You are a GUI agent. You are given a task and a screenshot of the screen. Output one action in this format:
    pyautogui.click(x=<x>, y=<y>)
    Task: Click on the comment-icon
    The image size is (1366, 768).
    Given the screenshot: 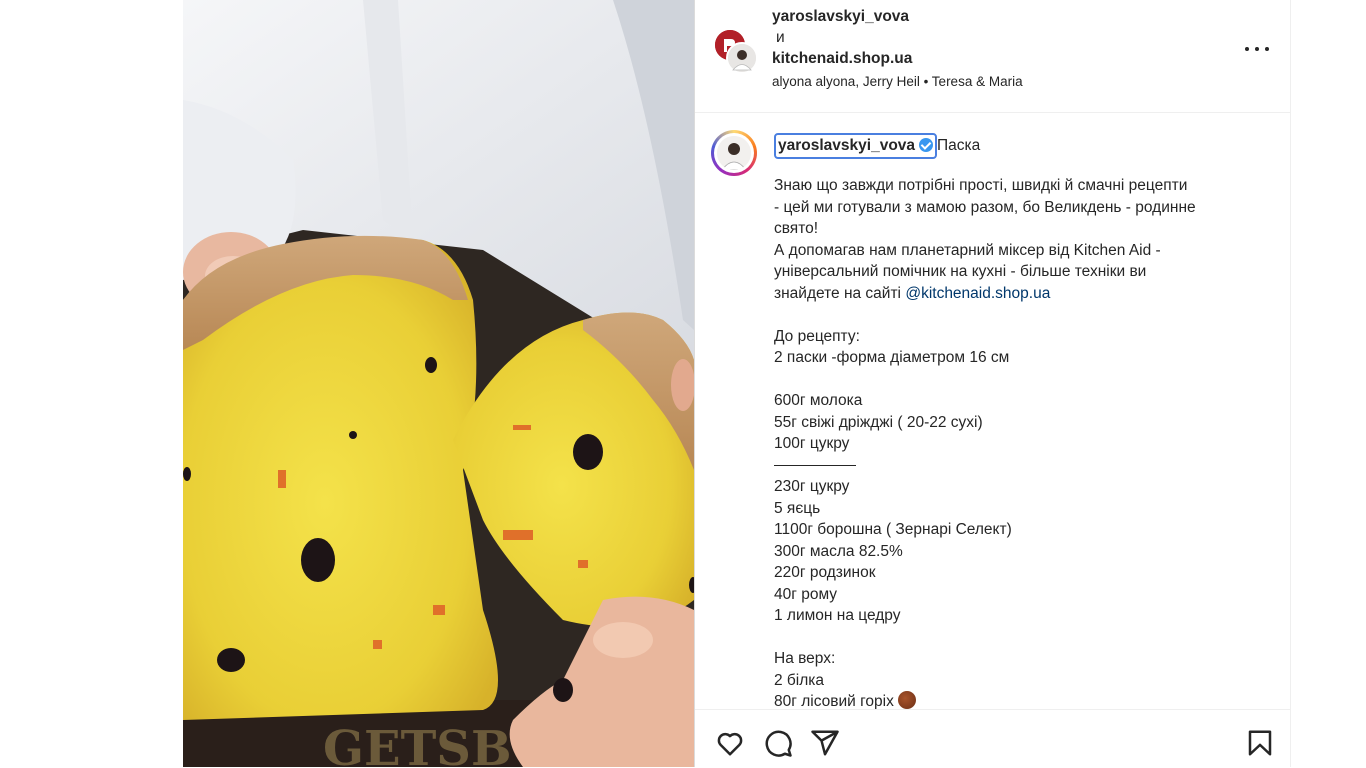 What is the action you would take?
    pyautogui.click(x=778, y=743)
    